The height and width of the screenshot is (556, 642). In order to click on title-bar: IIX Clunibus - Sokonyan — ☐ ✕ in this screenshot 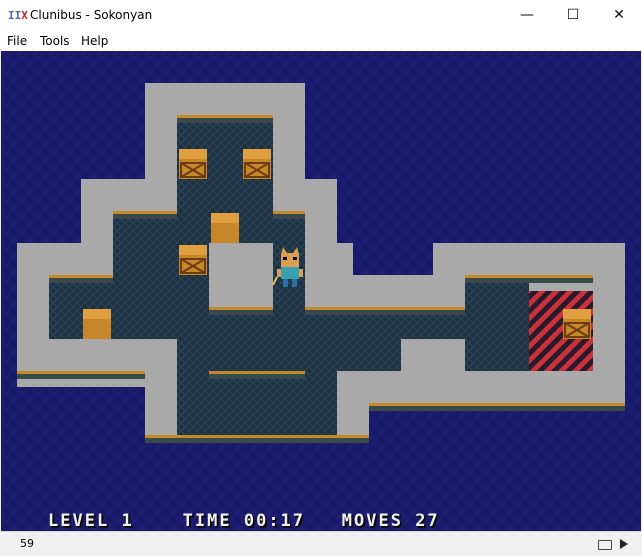, I will do `click(321, 15)`.